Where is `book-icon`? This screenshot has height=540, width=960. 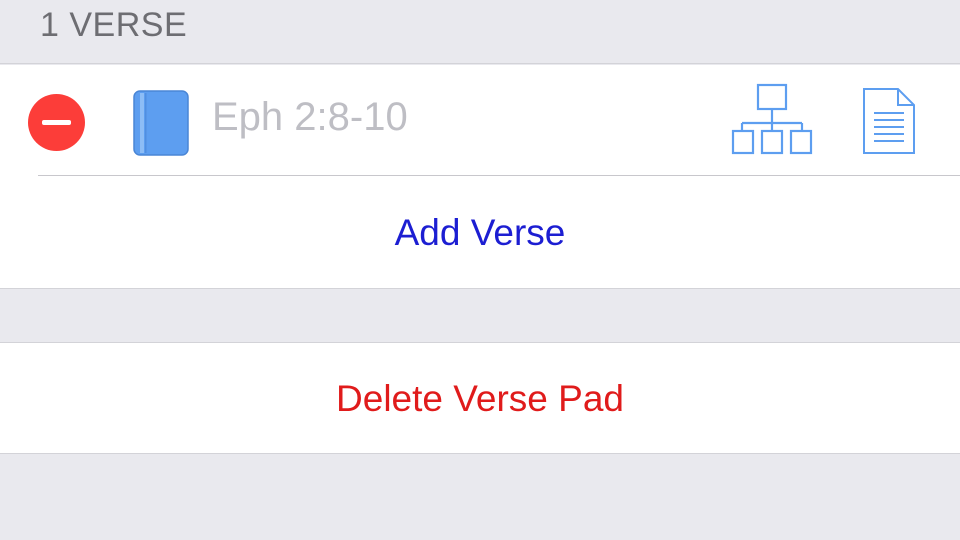
book-icon is located at coordinates (161, 123).